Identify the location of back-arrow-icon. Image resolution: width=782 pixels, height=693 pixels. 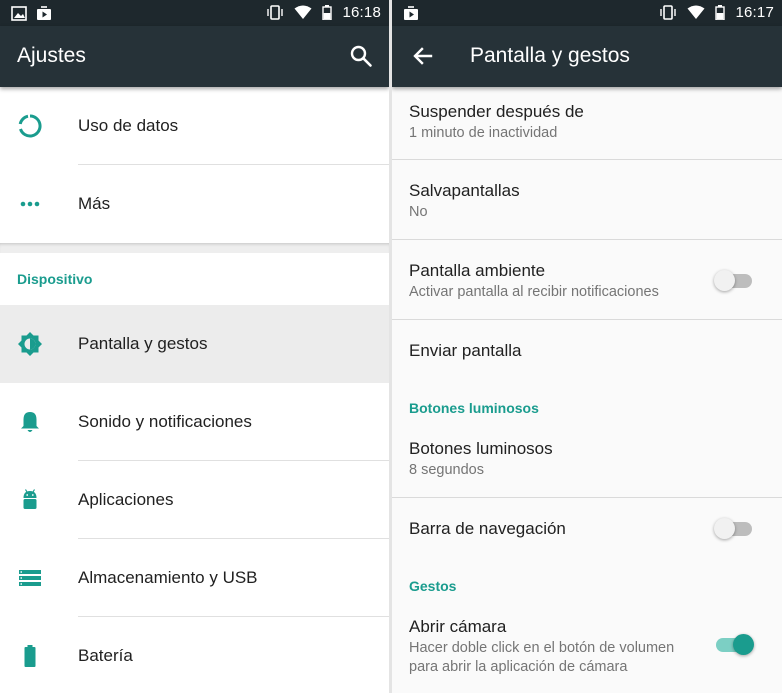
(423, 56).